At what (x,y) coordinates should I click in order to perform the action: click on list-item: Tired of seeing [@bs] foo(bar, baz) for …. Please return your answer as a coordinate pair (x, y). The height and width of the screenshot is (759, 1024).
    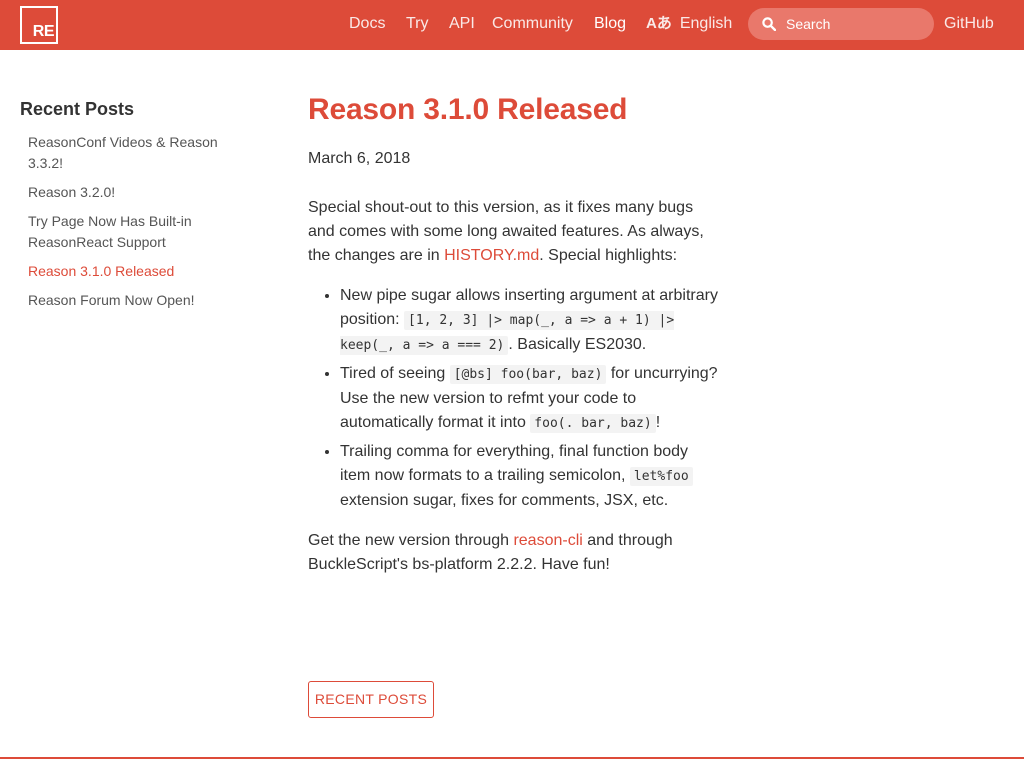
    Looking at the image, I should click on (530, 399).